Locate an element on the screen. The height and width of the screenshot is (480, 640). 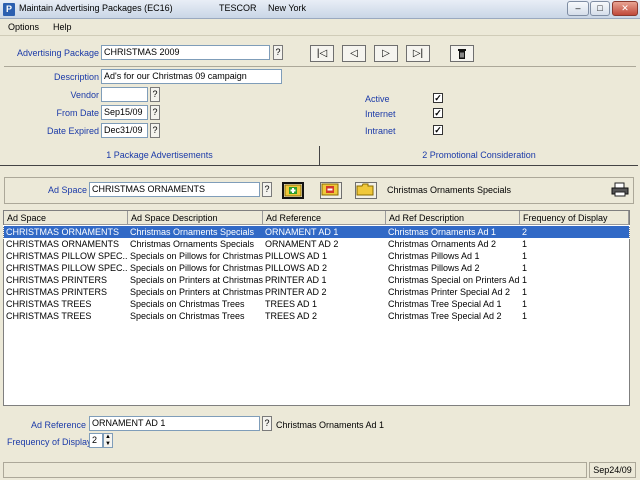
column-header-ad-ref-description: Ad Ref Description is located at coordinates (453, 218).